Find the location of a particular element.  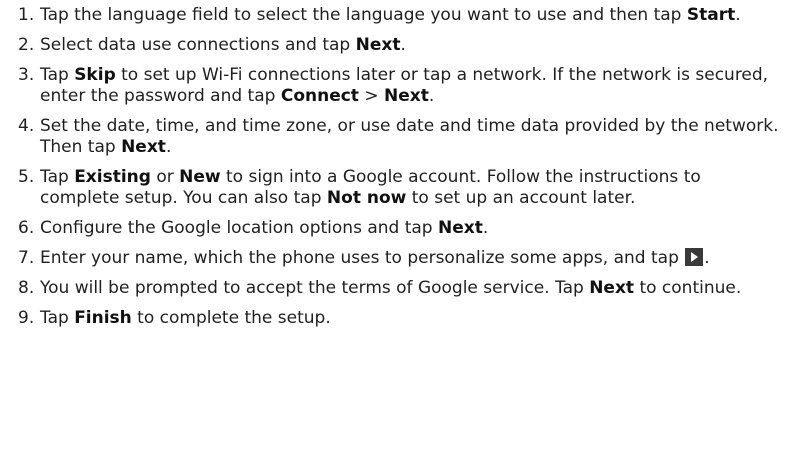

step-text-run: to complete the setup. is located at coordinates (231, 318).